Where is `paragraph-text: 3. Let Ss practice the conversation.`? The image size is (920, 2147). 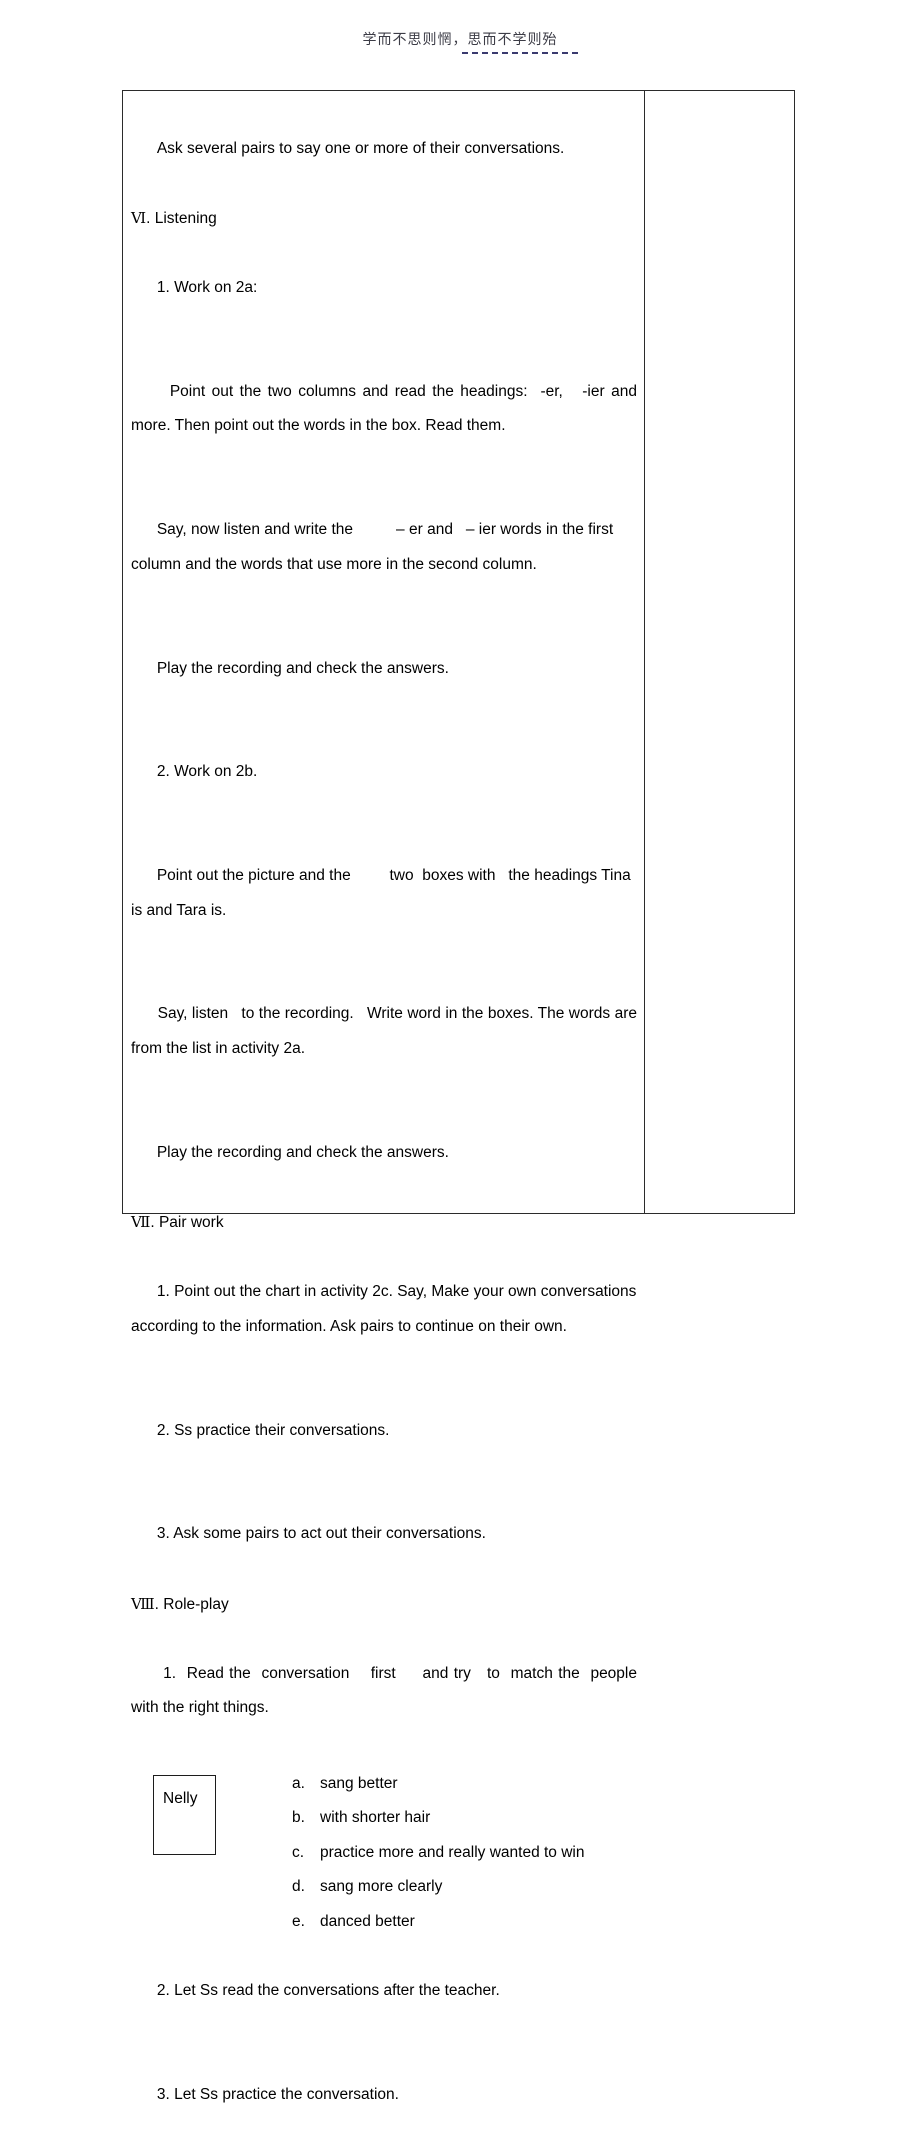 paragraph-text: 3. Let Ss practice the conversation. is located at coordinates (277, 2094).